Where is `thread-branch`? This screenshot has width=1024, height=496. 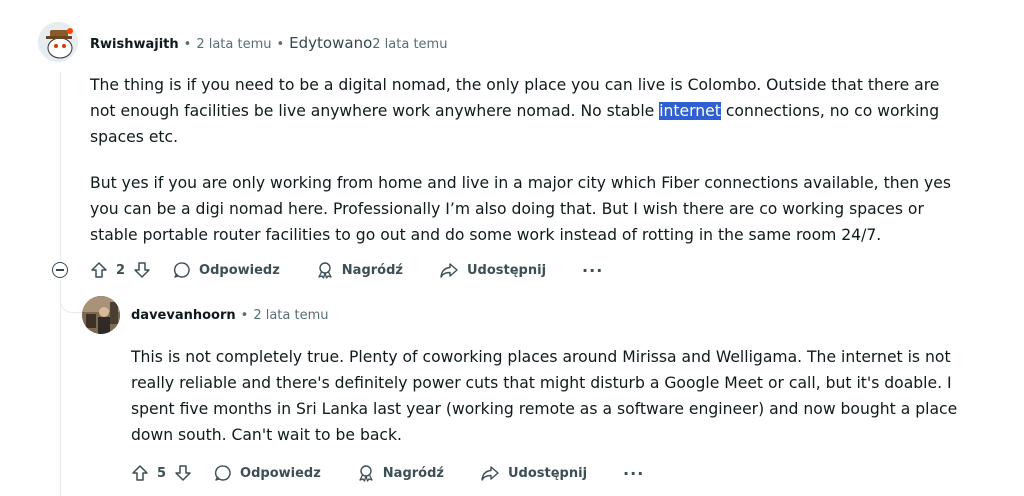 thread-branch is located at coordinates (71, 302).